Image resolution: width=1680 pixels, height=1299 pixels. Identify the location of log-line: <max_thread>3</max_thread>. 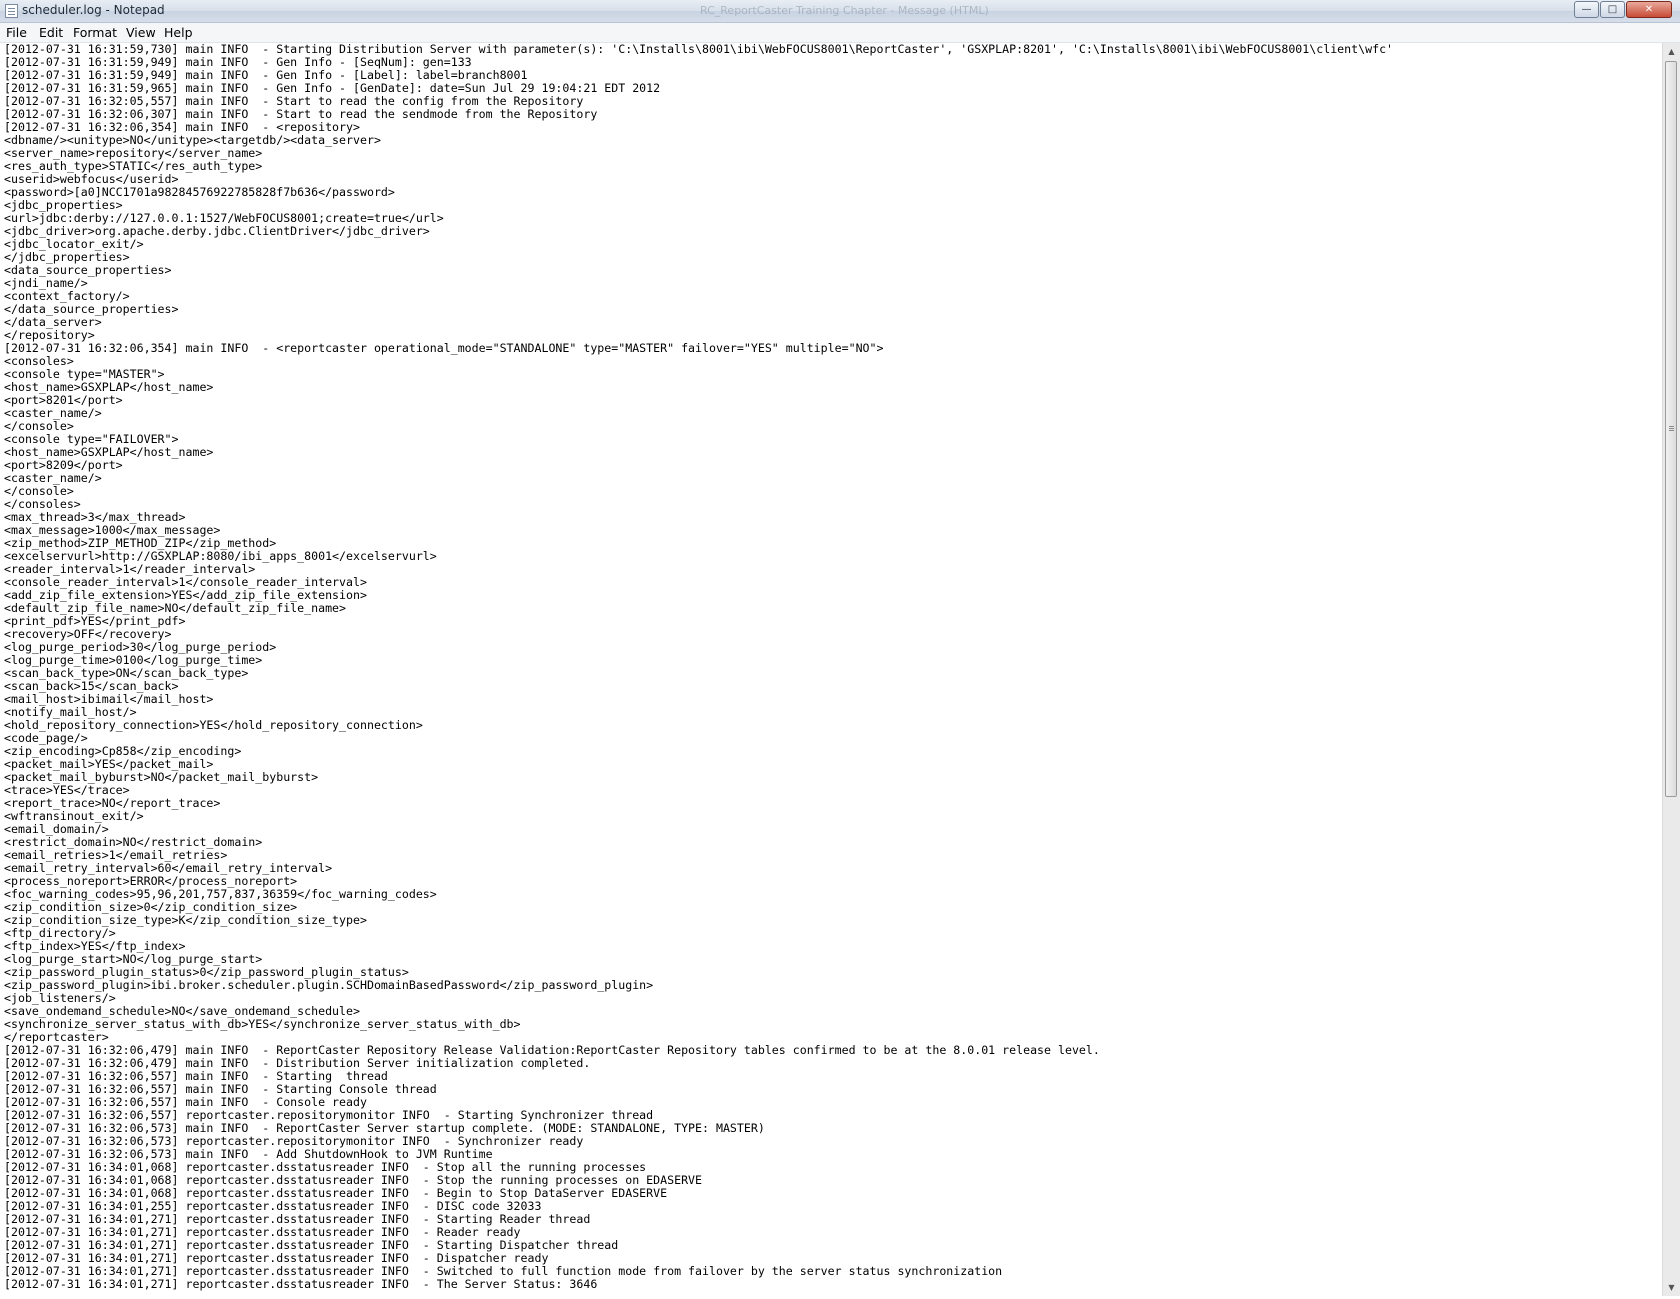
(95, 517).